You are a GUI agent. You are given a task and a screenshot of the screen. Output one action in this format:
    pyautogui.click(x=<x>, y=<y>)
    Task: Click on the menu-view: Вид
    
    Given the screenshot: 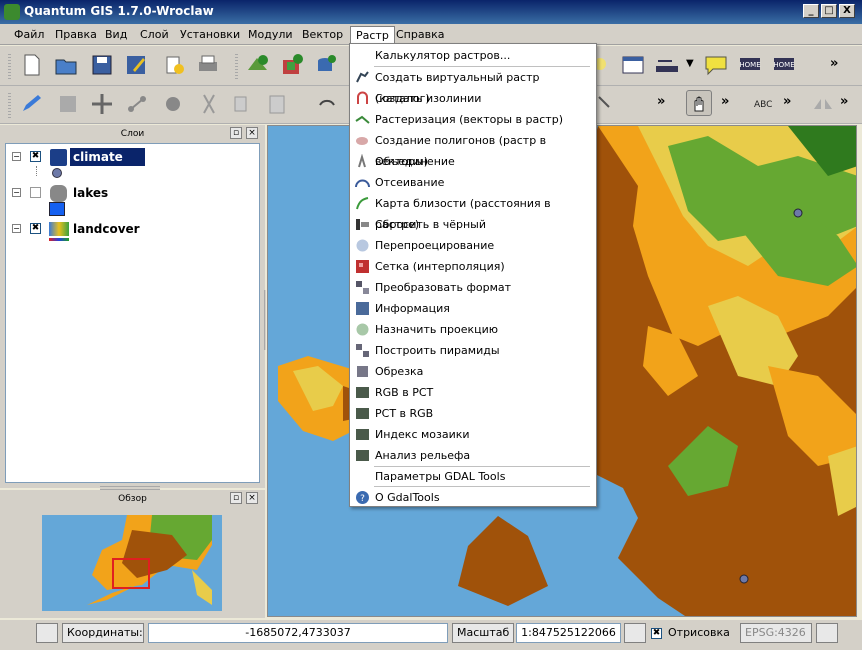 What is the action you would take?
    pyautogui.click(x=116, y=34)
    